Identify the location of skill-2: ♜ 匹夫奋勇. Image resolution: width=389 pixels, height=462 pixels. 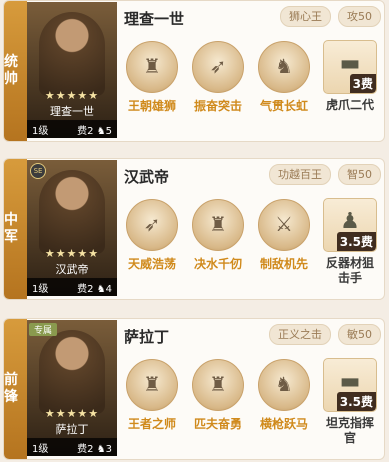
(218, 395).